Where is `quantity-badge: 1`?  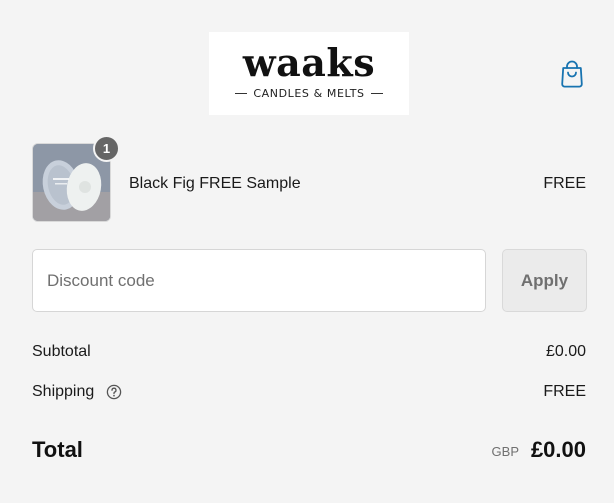 quantity-badge: 1 is located at coordinates (106, 148).